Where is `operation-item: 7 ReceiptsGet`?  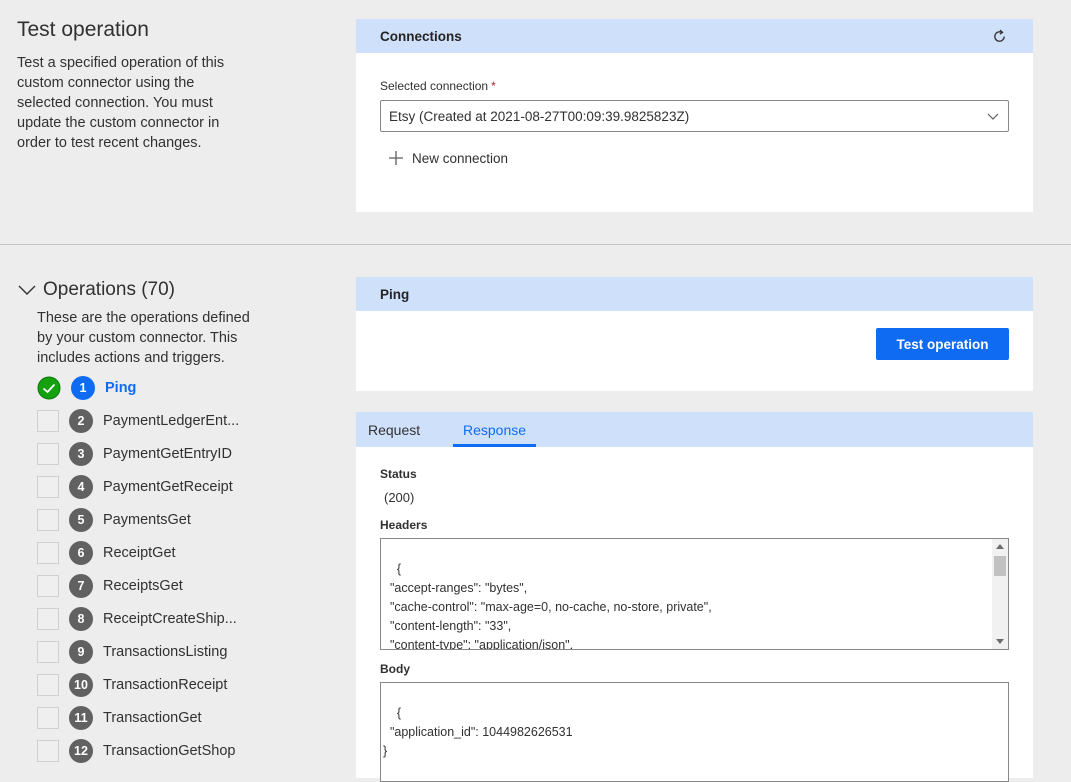
operation-item: 7 ReceiptsGet is located at coordinates (110, 586).